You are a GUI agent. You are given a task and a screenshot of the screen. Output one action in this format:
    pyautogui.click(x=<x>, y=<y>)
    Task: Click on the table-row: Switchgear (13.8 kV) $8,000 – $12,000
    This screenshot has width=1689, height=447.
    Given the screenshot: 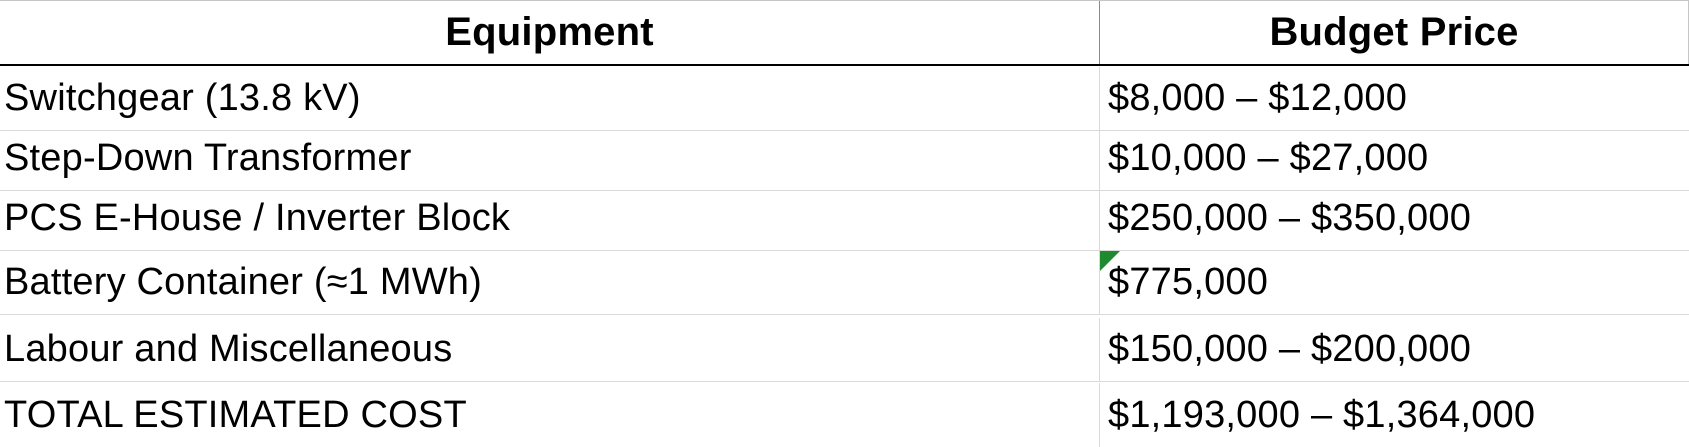 What is the action you would take?
    pyautogui.click(x=844, y=99)
    